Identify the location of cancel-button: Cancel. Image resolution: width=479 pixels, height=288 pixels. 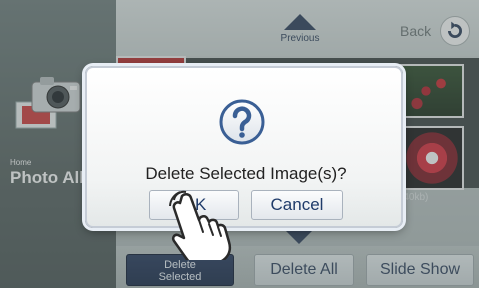
(297, 205).